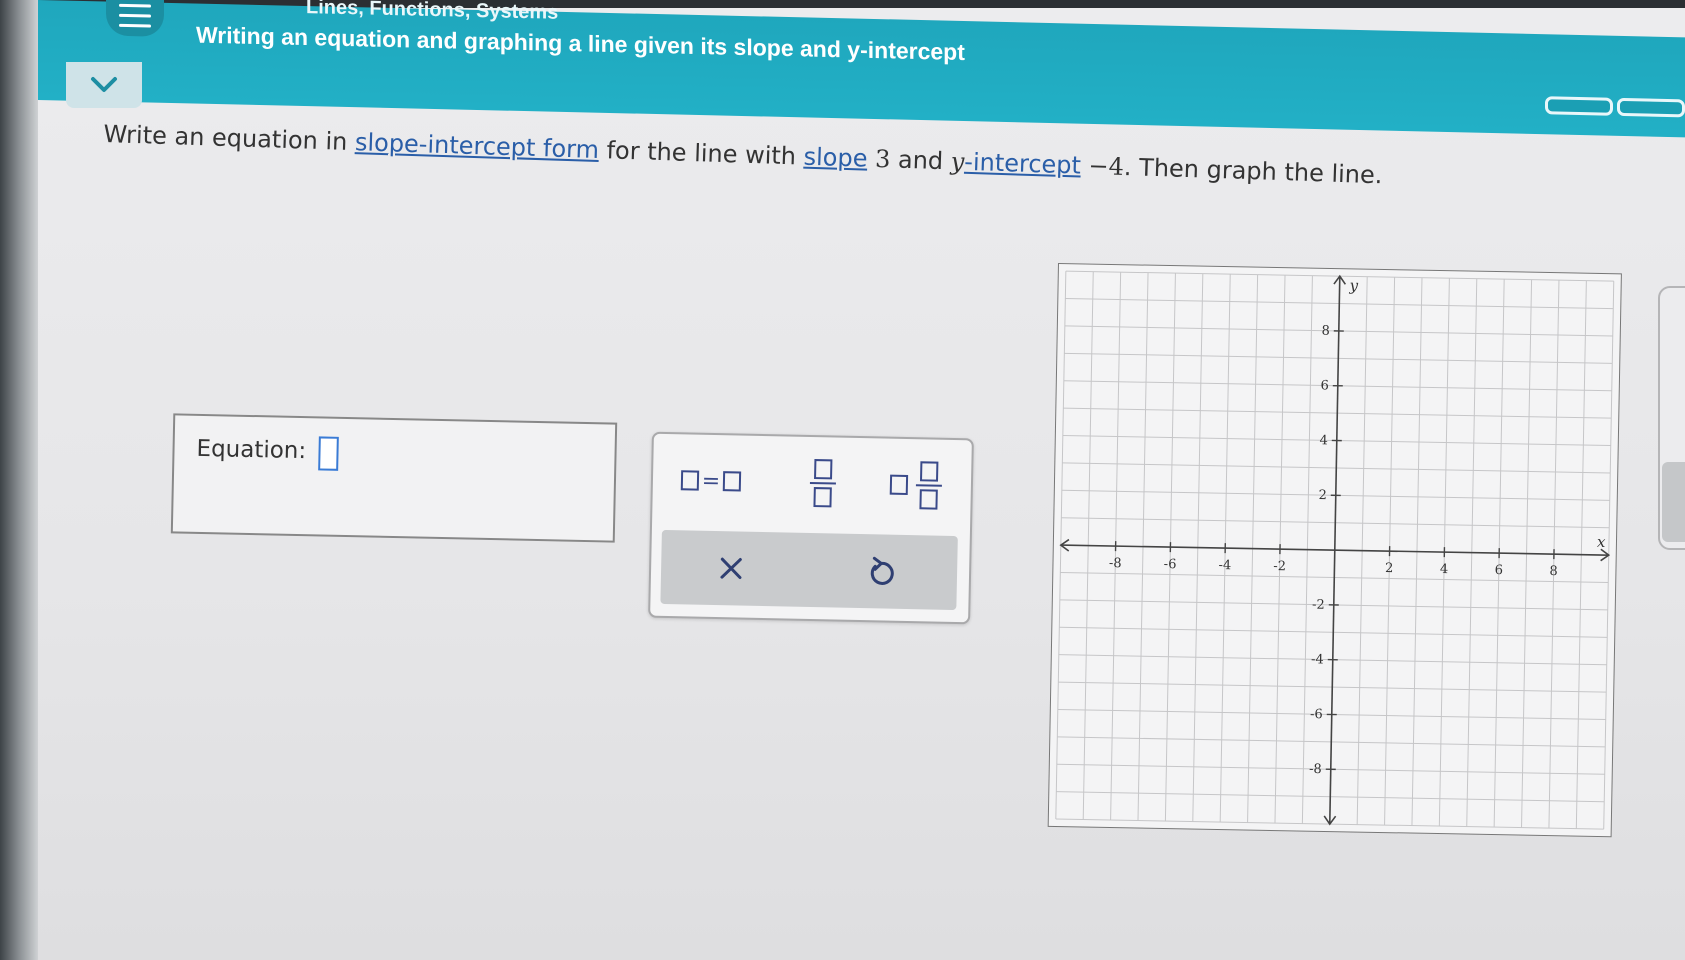 Image resolution: width=1685 pixels, height=960 pixels. What do you see at coordinates (1253, 171) in the screenshot?
I see `question-text-part: . Then graph the line.` at bounding box center [1253, 171].